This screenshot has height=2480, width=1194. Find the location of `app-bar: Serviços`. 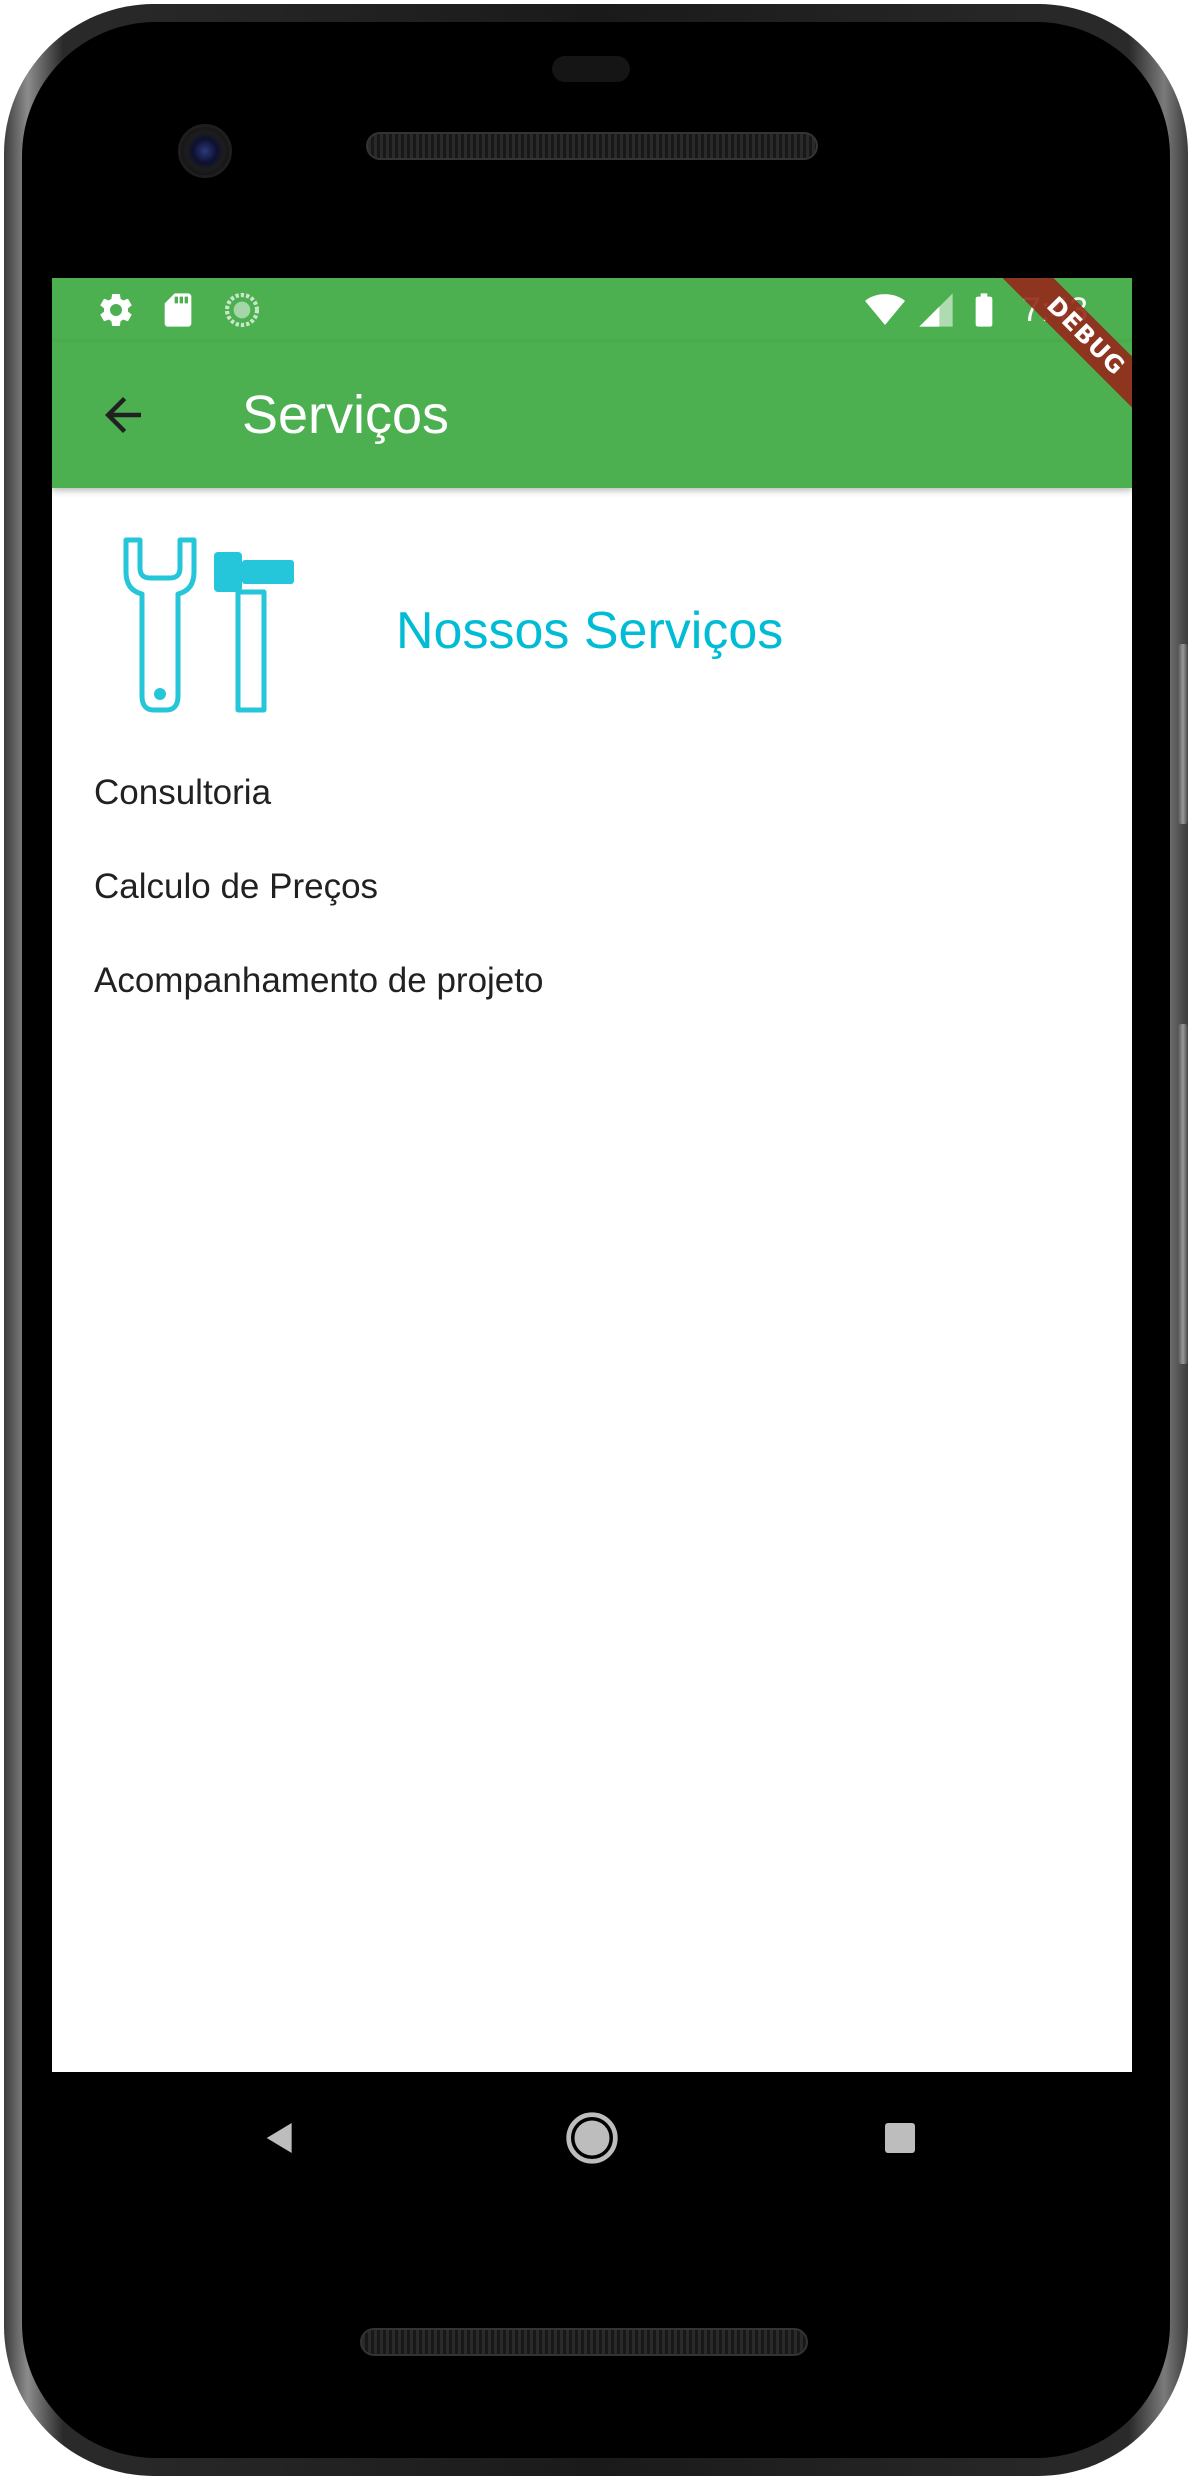

app-bar: Serviços is located at coordinates (592, 415).